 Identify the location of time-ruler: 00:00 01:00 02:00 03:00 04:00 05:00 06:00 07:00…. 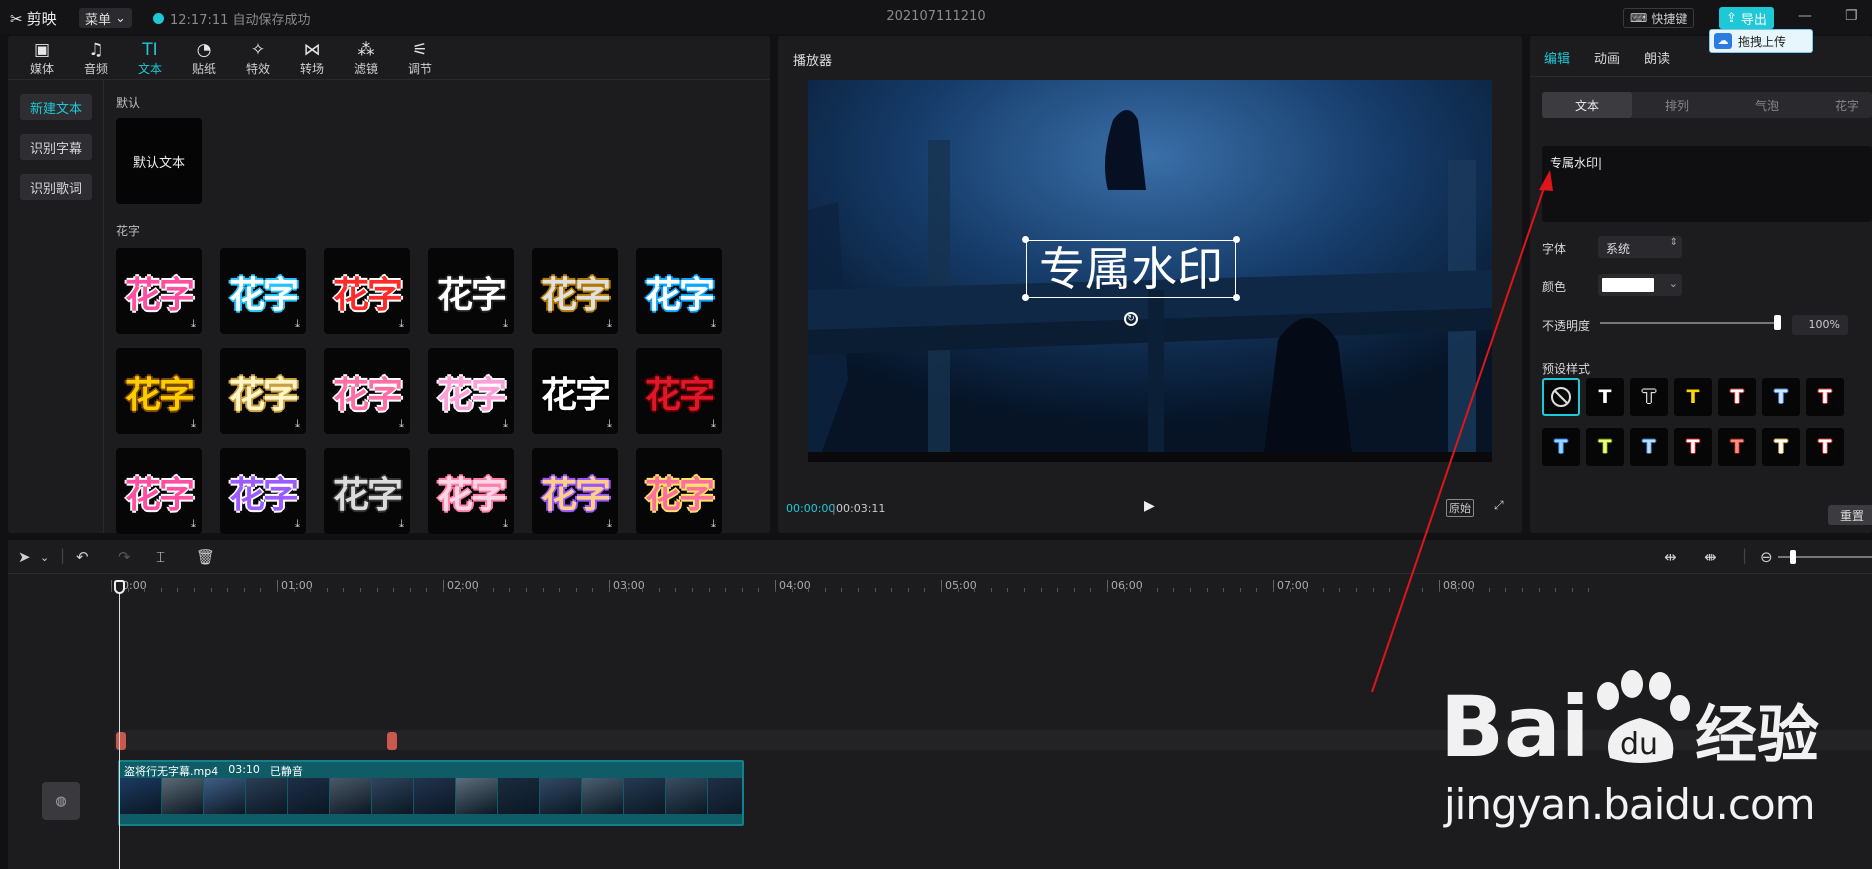
(940, 584).